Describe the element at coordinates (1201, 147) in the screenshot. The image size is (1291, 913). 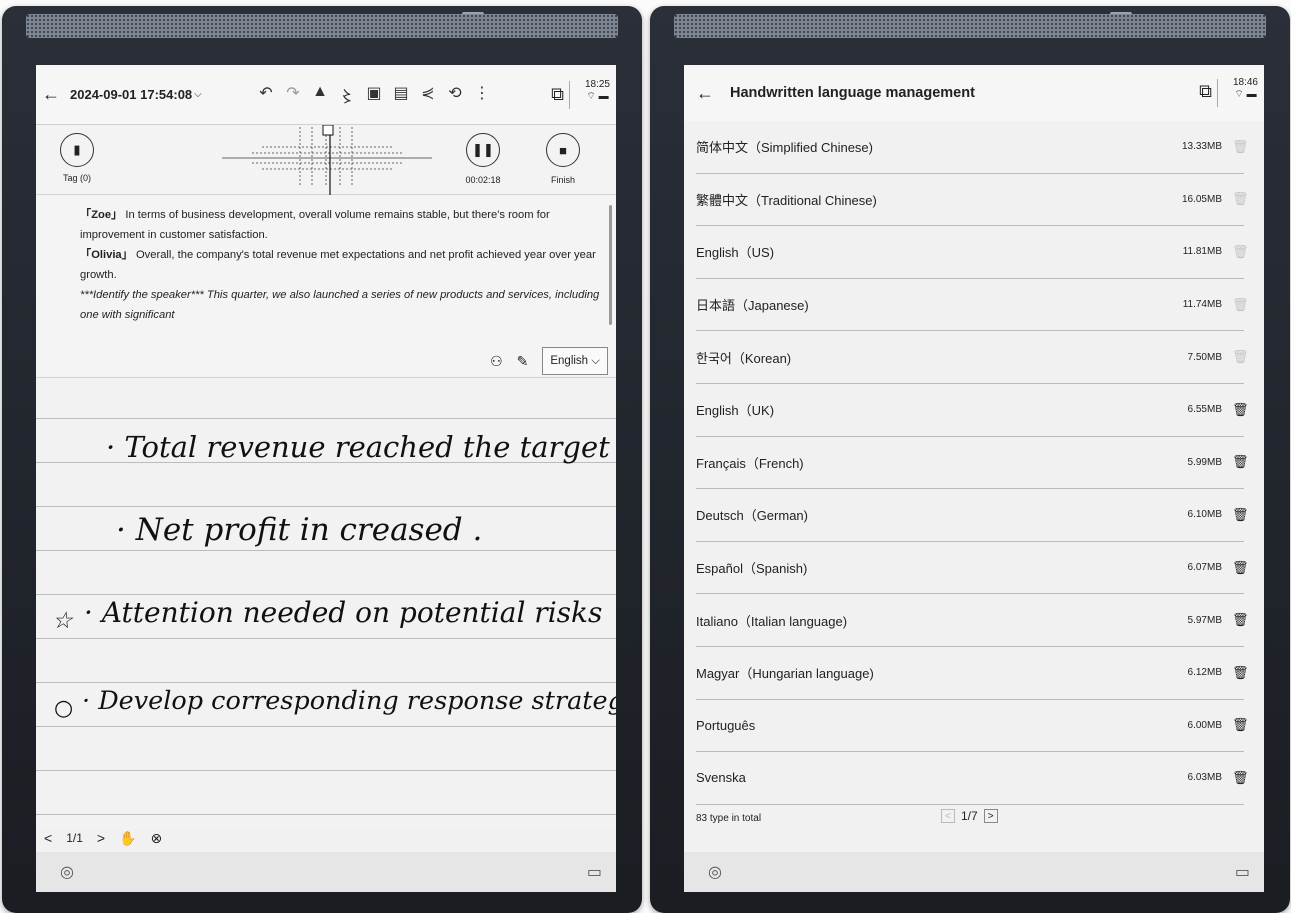
I see `language-size: 13.33MB` at that location.